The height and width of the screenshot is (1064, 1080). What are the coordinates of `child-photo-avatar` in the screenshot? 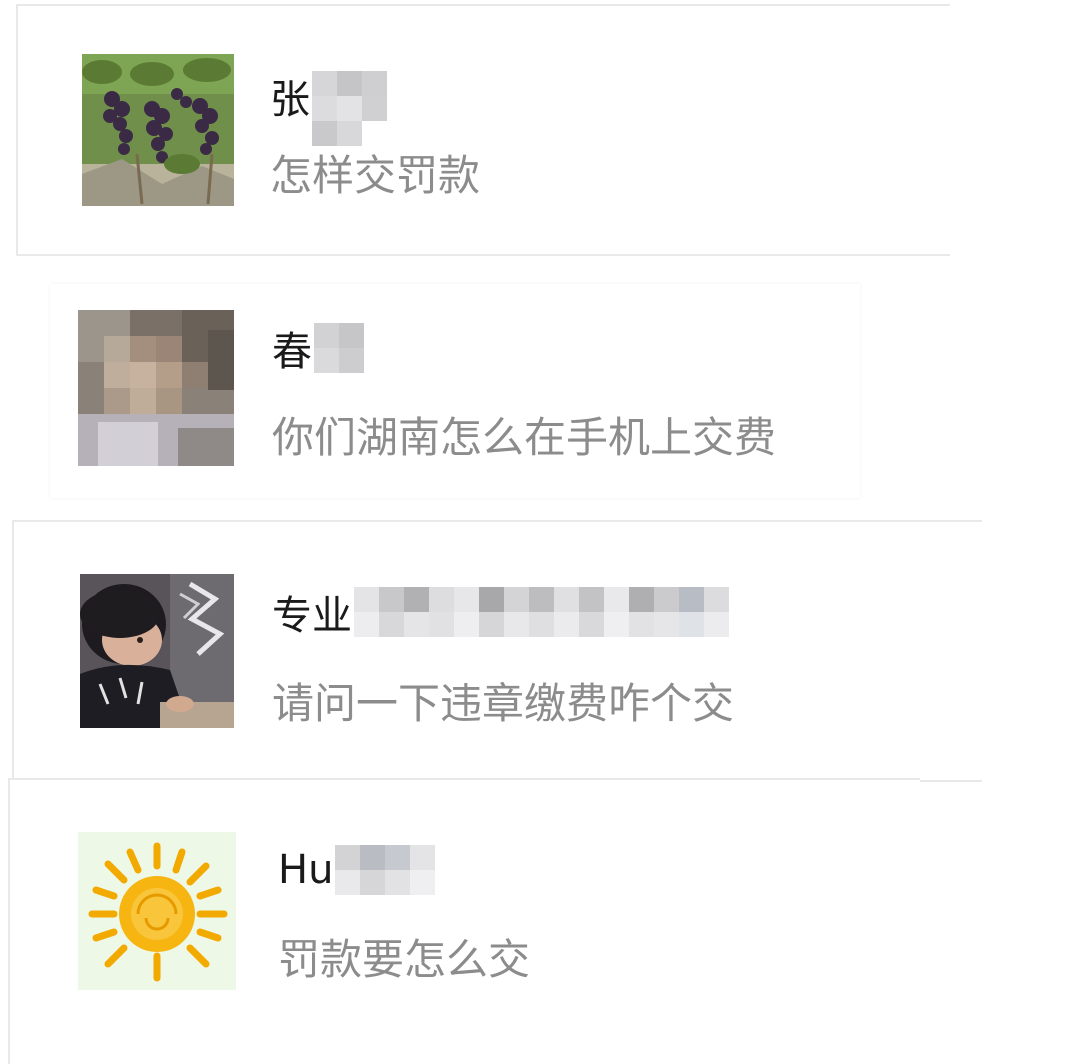 It's located at (157, 651).